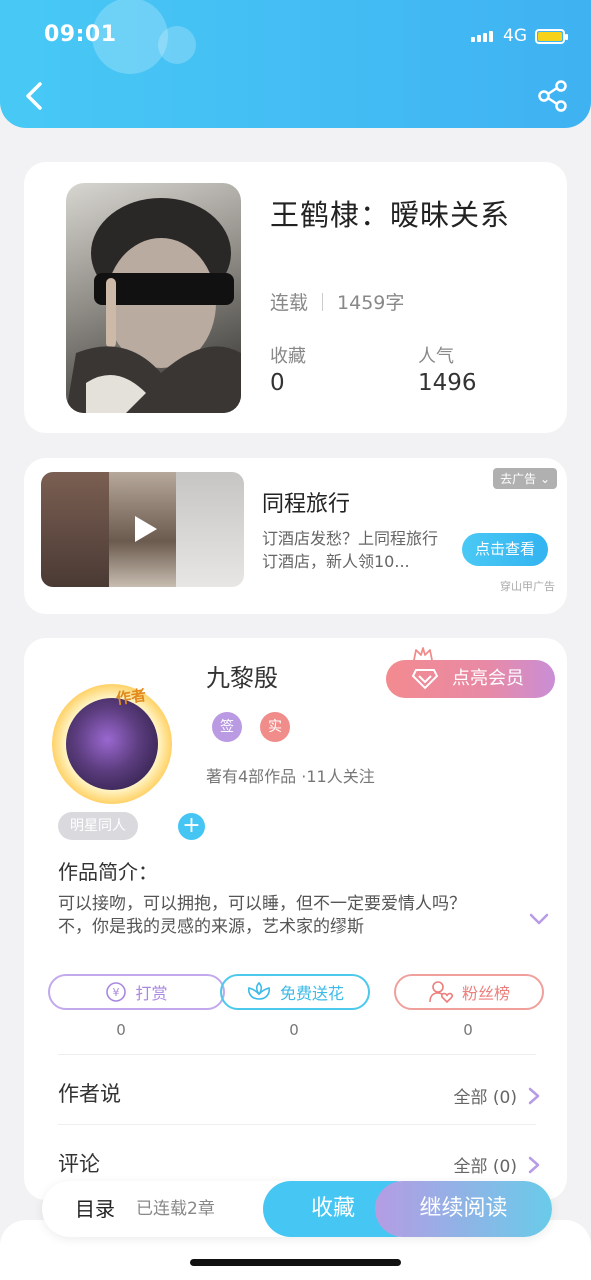 The height and width of the screenshot is (1280, 591). What do you see at coordinates (98, 826) in the screenshot?
I see `genre-tag: 明星同人` at bounding box center [98, 826].